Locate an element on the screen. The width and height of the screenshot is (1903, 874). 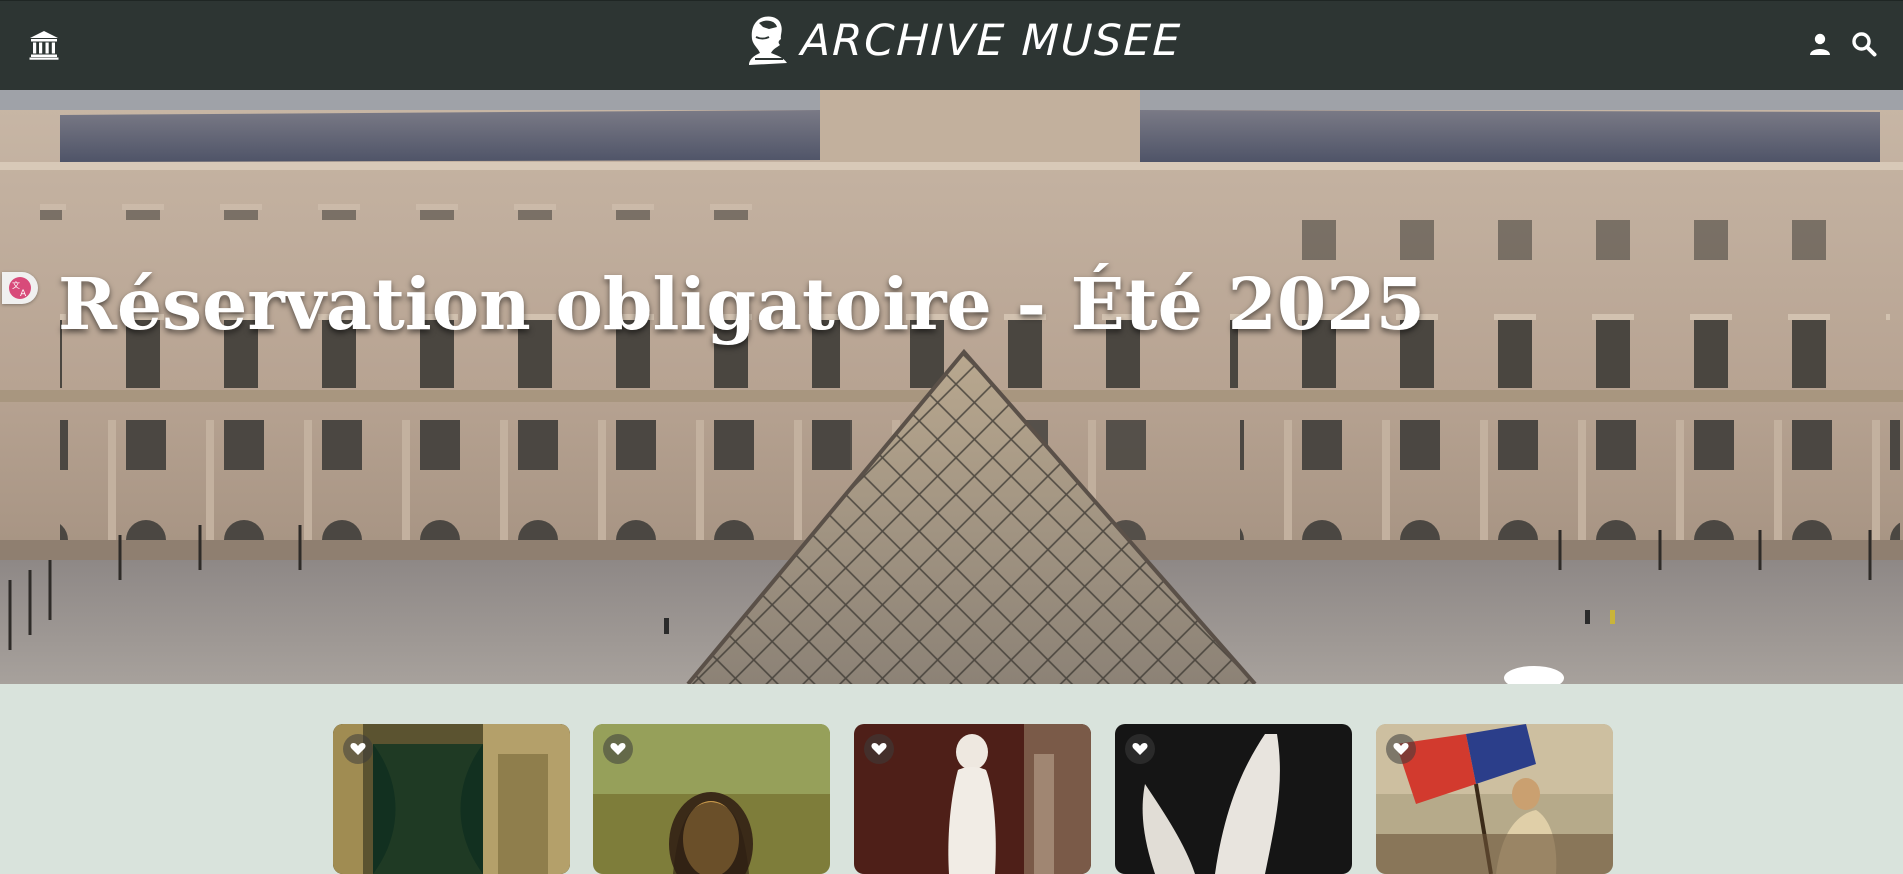
translate-icon: 文 A is located at coordinates (20, 288).